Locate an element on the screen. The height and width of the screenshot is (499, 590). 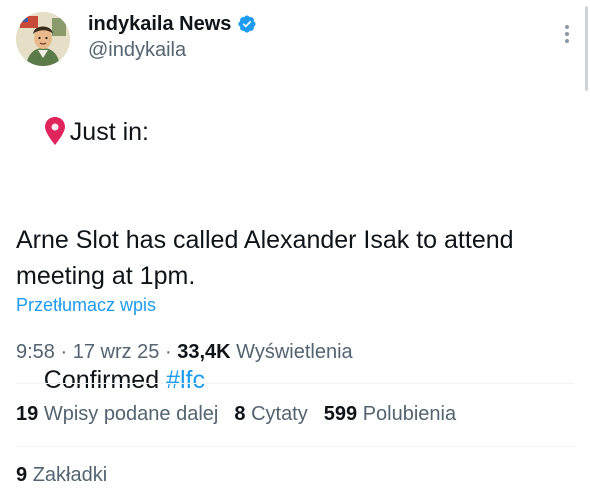
bookmarks-count: 9 is located at coordinates (22, 475).